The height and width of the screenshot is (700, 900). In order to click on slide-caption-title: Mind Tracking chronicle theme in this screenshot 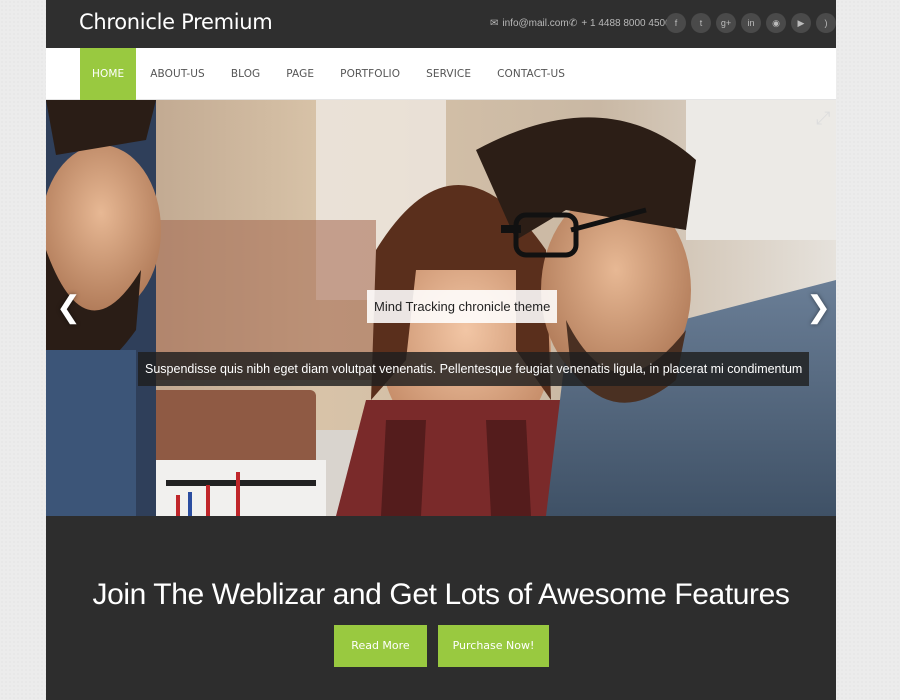, I will do `click(462, 306)`.